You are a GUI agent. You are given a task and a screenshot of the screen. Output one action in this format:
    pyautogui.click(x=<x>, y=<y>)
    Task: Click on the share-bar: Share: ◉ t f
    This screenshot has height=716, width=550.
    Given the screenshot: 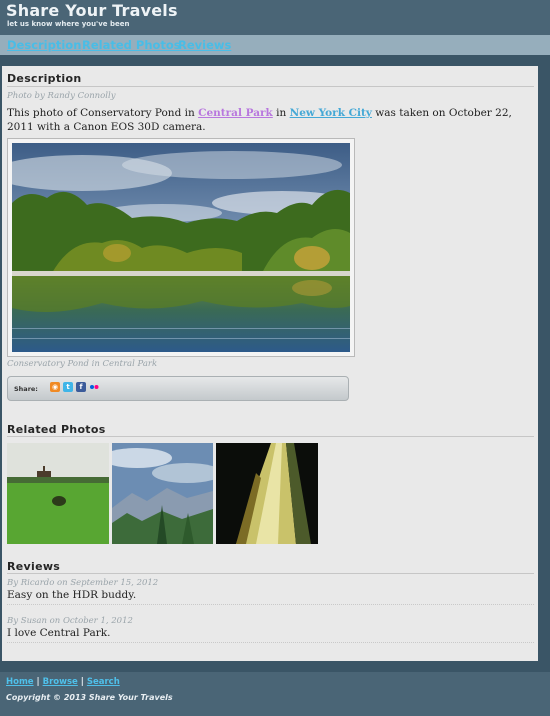 What is the action you would take?
    pyautogui.click(x=178, y=388)
    